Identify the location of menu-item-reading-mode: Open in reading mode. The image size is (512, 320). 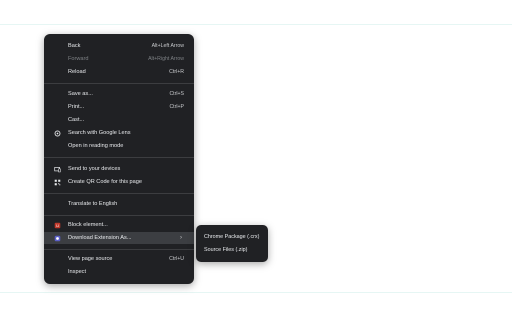
(119, 146).